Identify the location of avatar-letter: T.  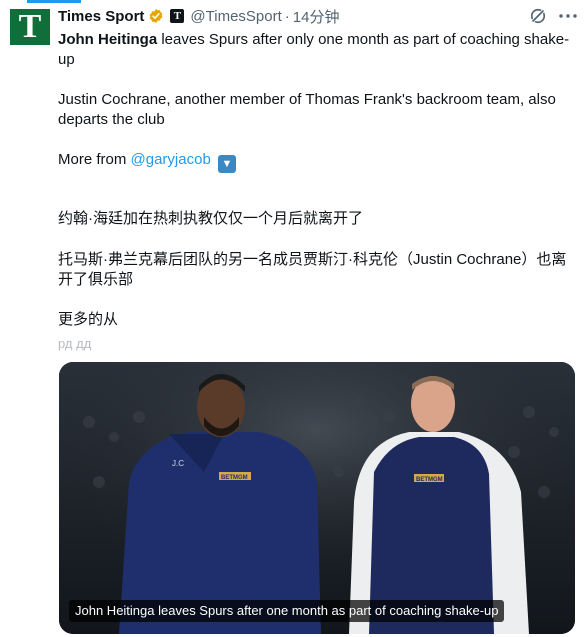
(30, 26).